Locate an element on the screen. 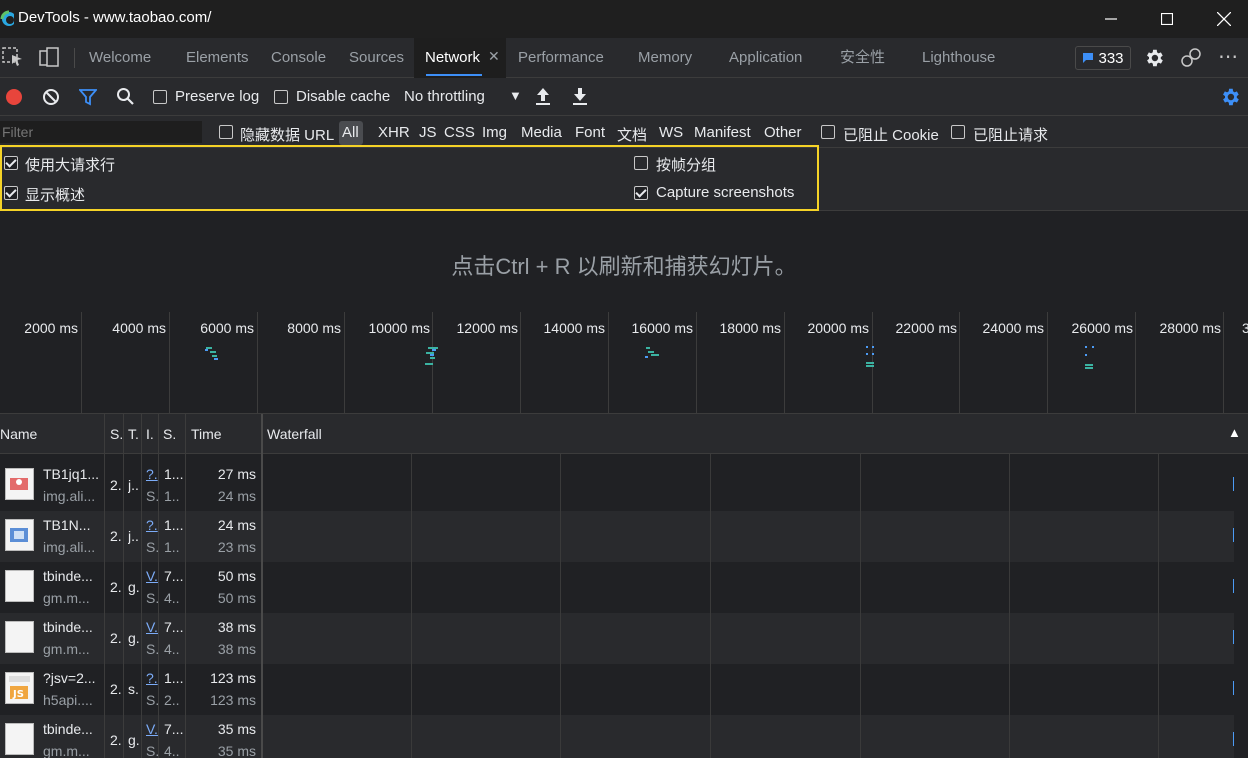 This screenshot has height=758, width=1248. inspect-element-icon is located at coordinates (13, 57).